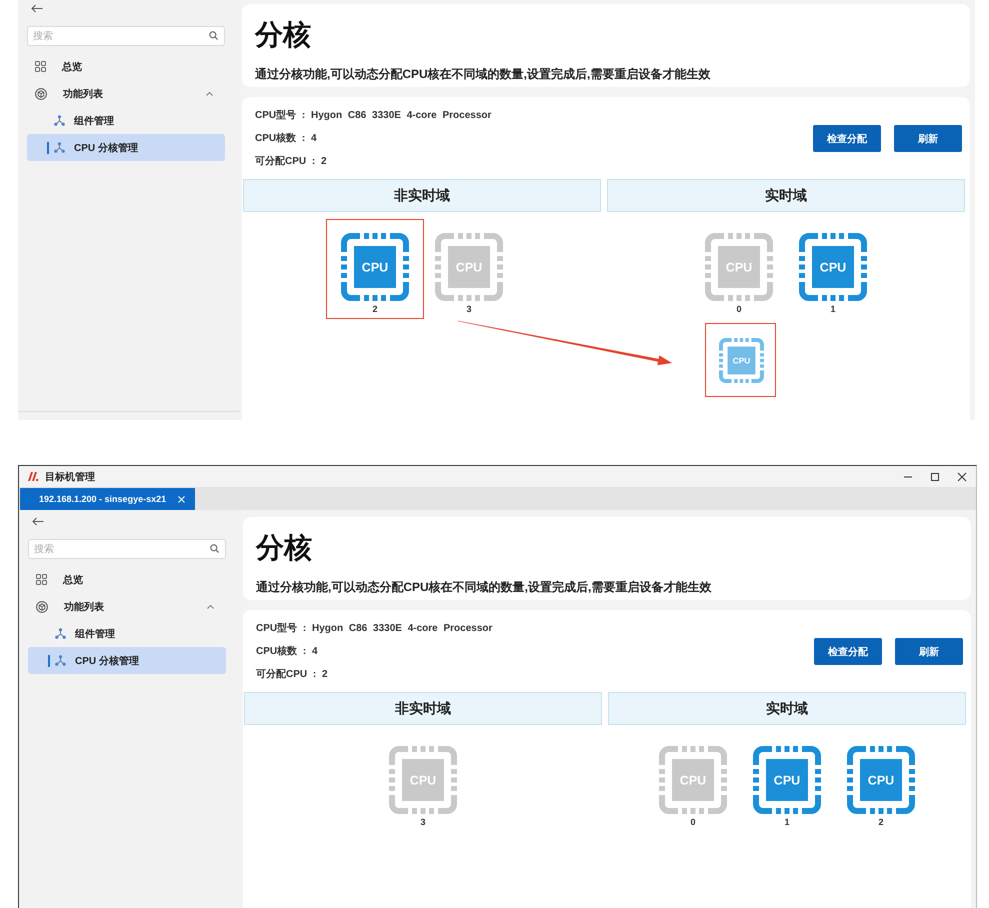 The width and height of the screenshot is (989, 908). Describe the element at coordinates (935, 477) in the screenshot. I see `maximize-icon` at that location.